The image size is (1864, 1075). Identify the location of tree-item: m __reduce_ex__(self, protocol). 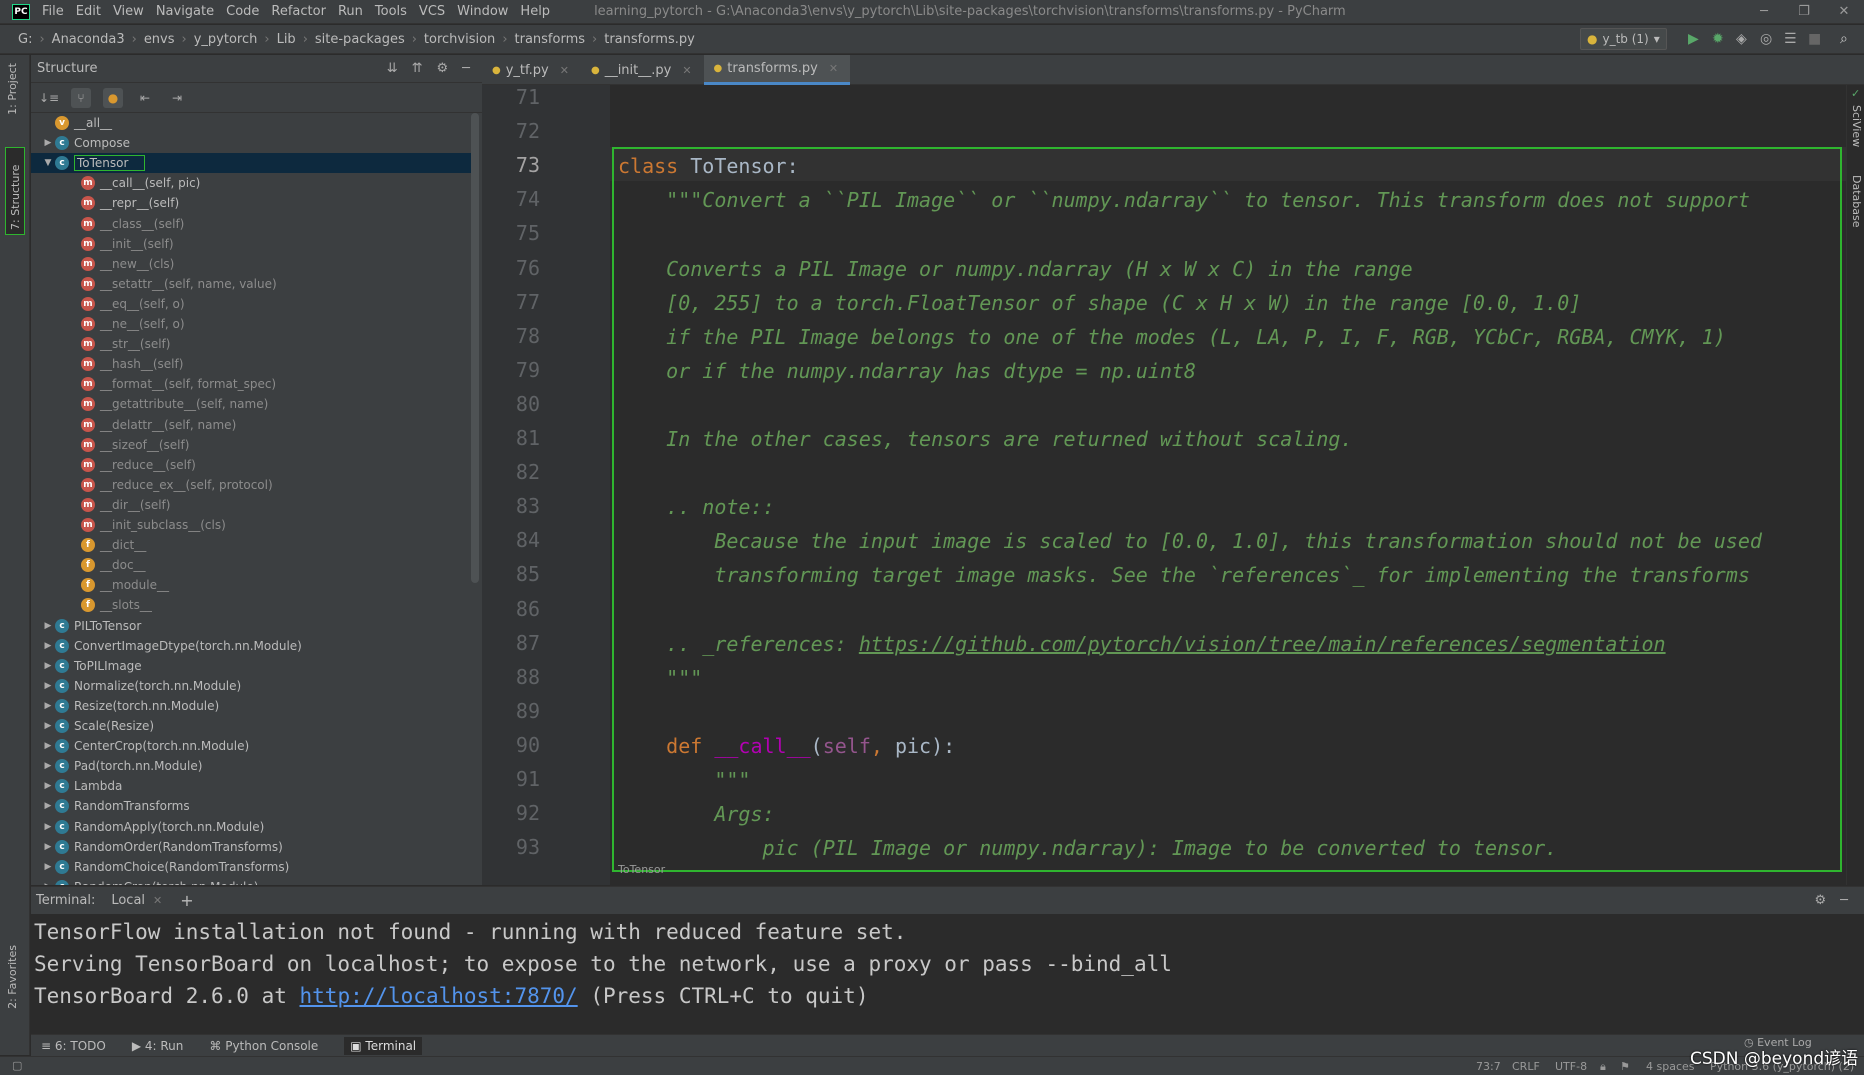
(251, 485).